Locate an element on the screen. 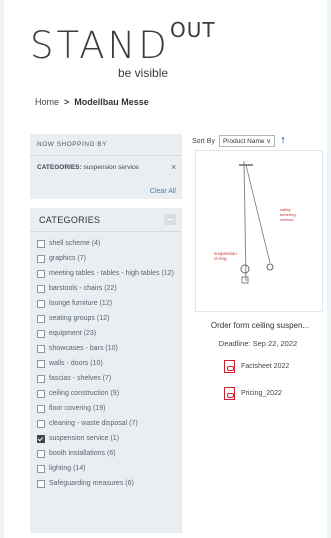 The height and width of the screenshot is (538, 331). category-item: graphics (7) is located at coordinates (108, 258).